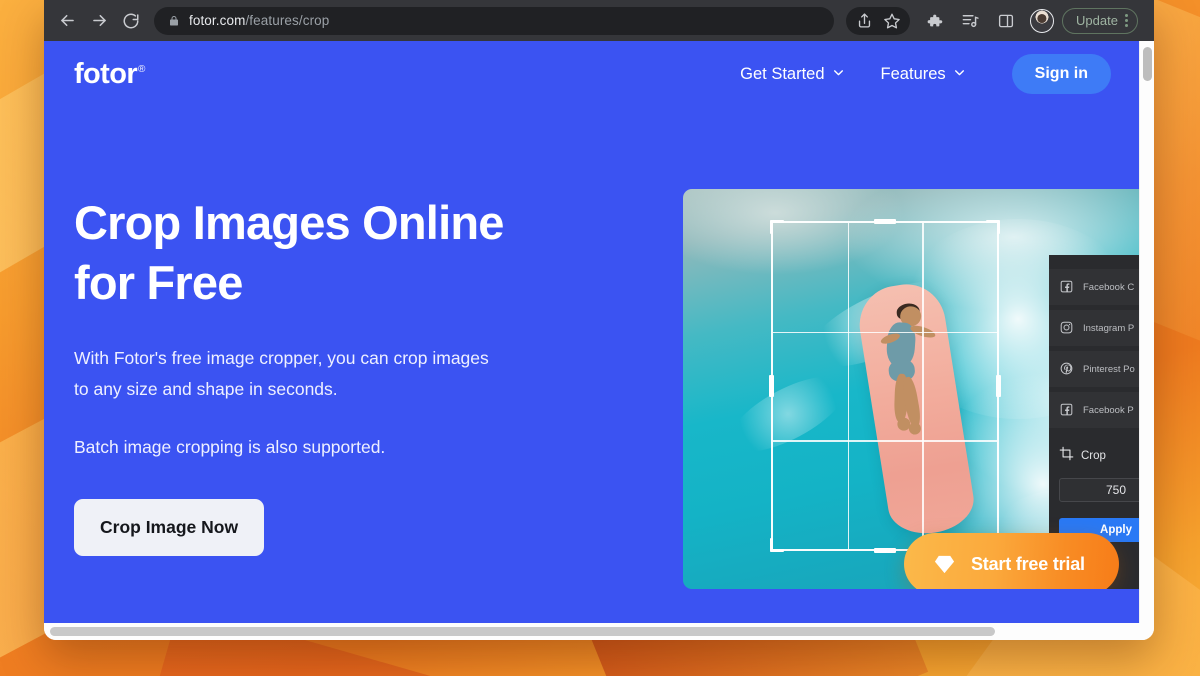 The height and width of the screenshot is (676, 1200). What do you see at coordinates (67, 21) in the screenshot?
I see `back-arrow-icon` at bounding box center [67, 21].